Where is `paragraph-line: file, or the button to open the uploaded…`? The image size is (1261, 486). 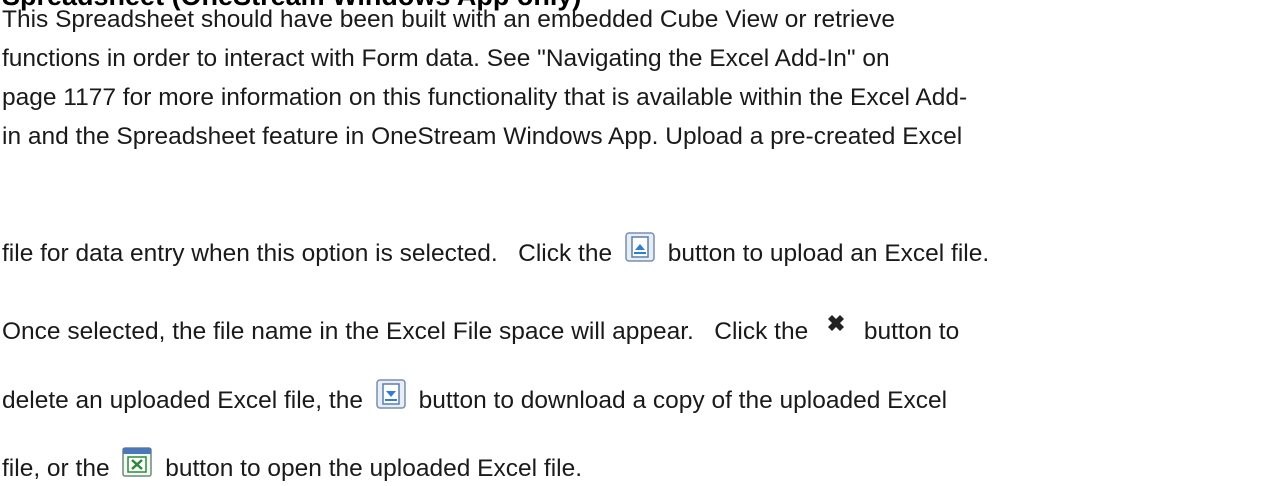 paragraph-line: file, or the button to open the uploaded… is located at coordinates (292, 466).